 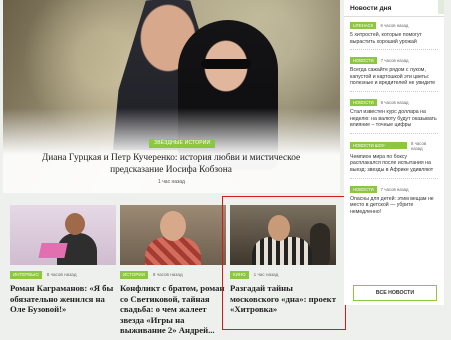 I want to click on hero-category-badge: ЗВЁЗДНЫЕ ИСТОРИИ, so click(x=182, y=143).